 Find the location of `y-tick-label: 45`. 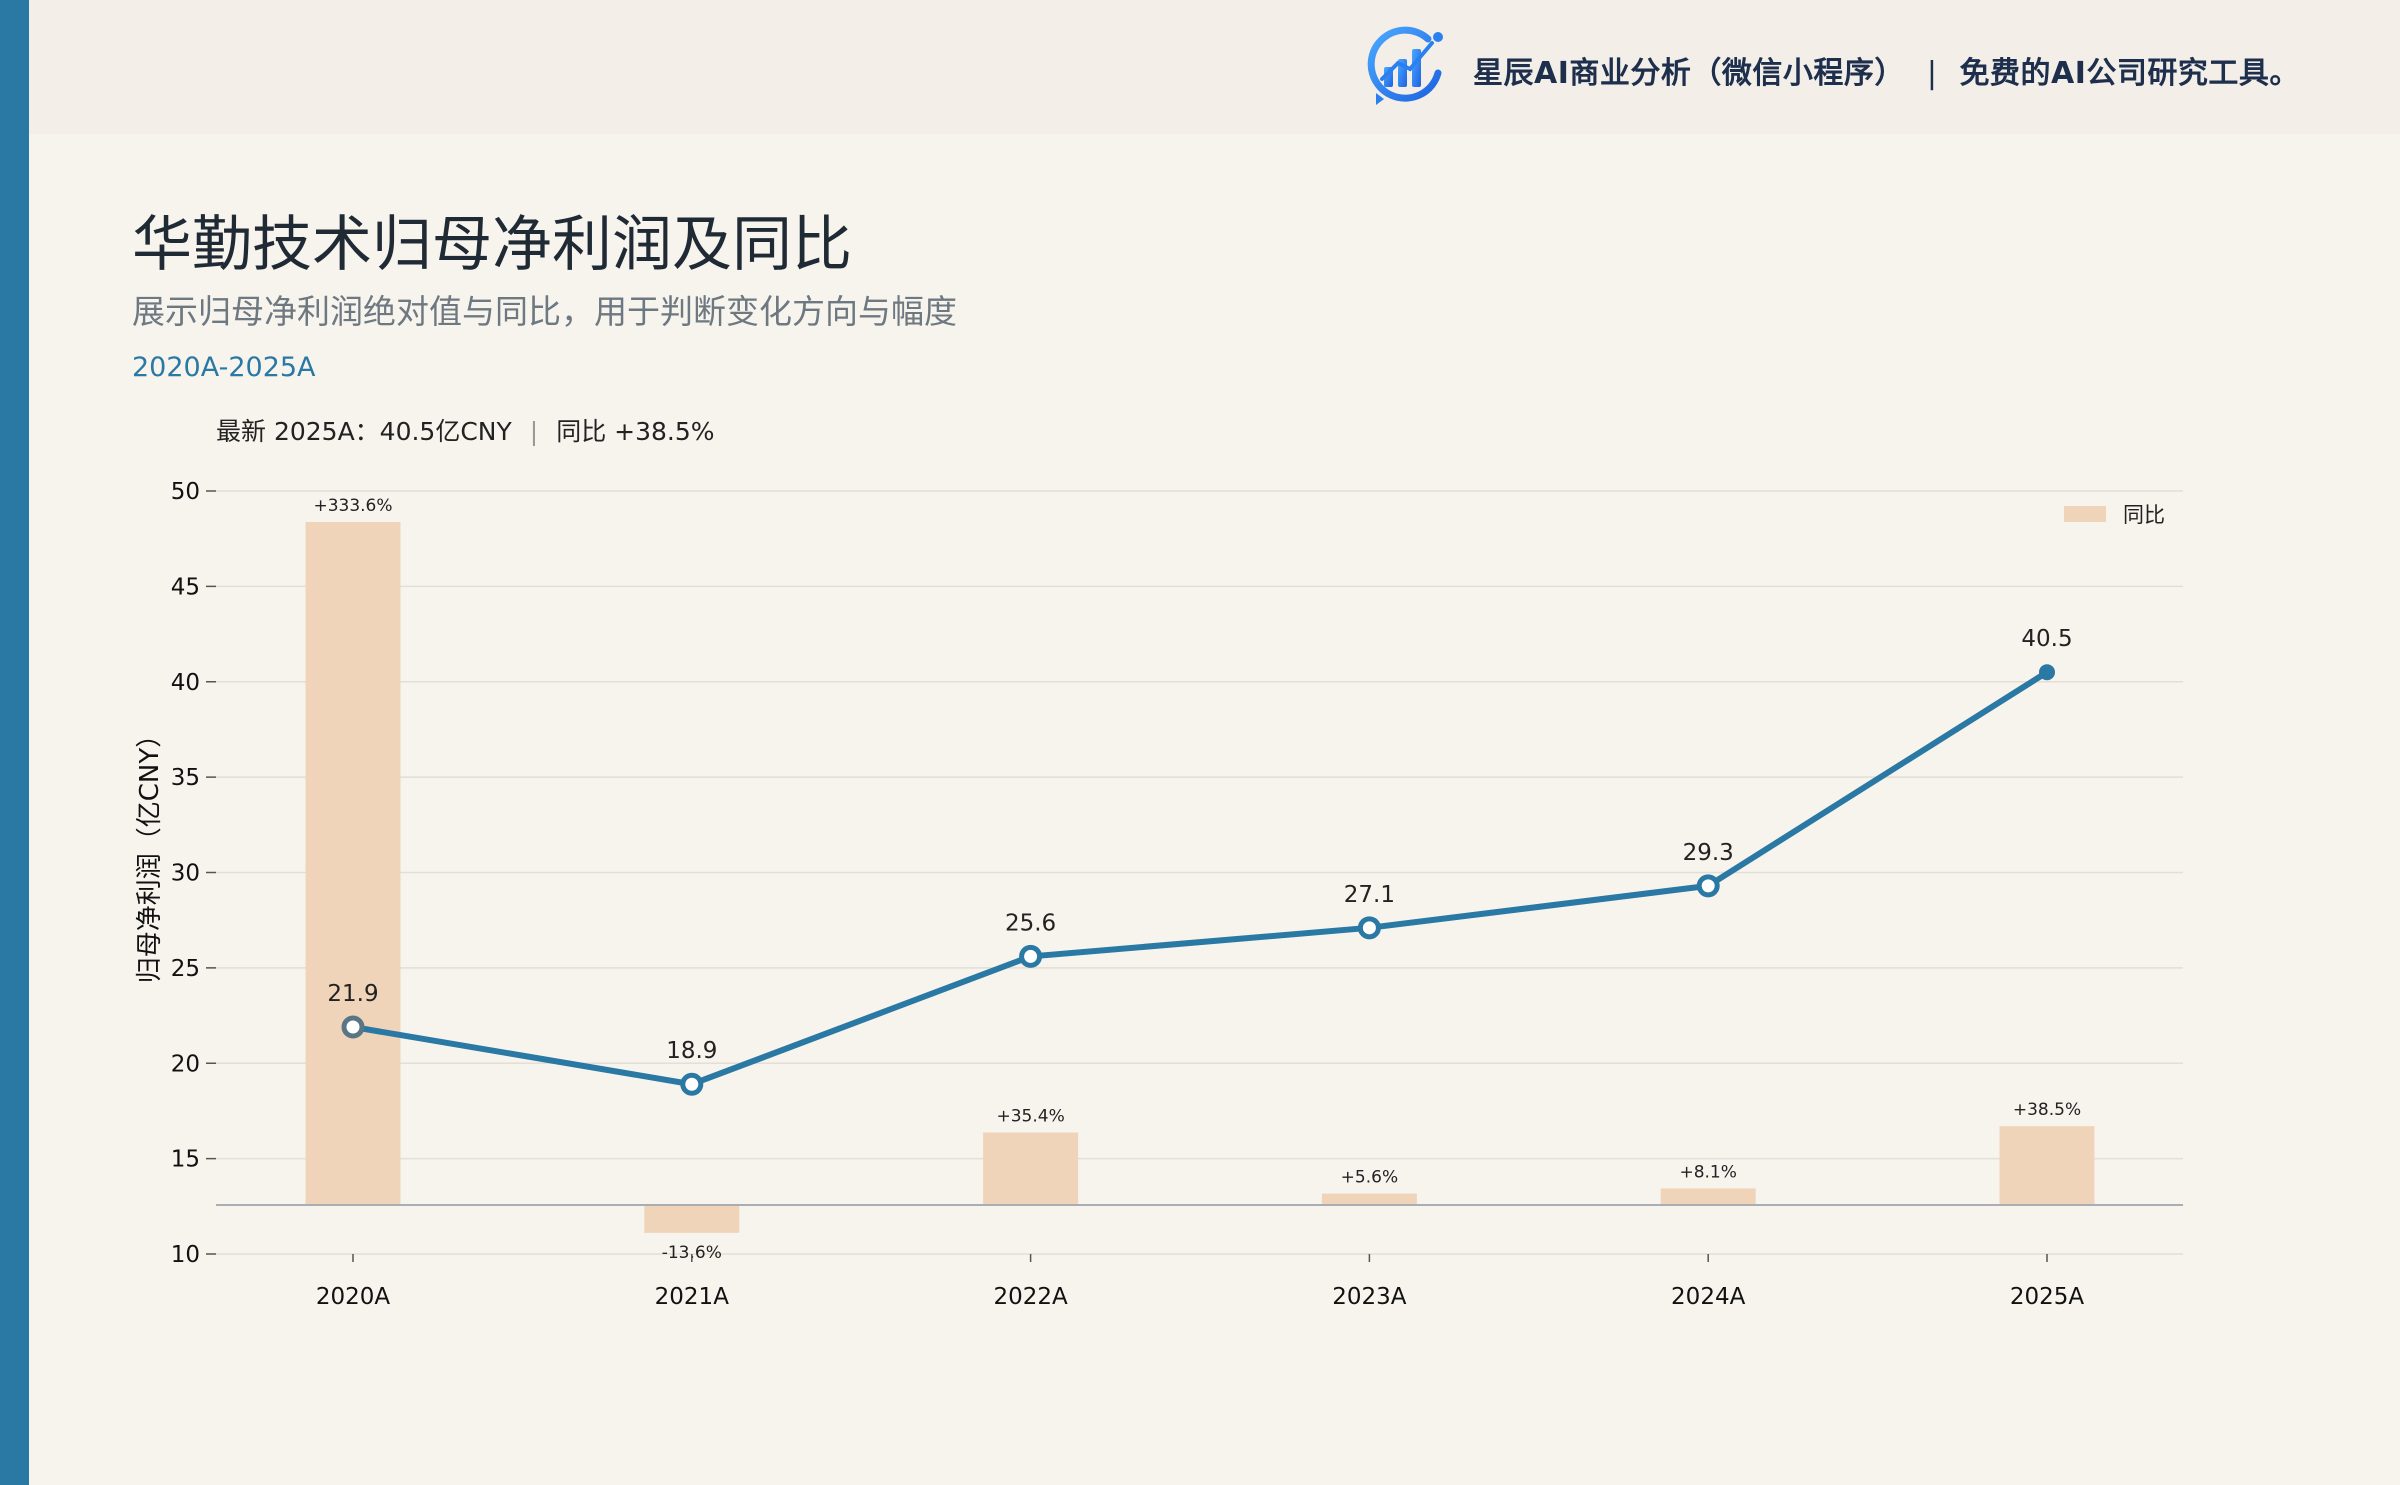

y-tick-label: 45 is located at coordinates (185, 587).